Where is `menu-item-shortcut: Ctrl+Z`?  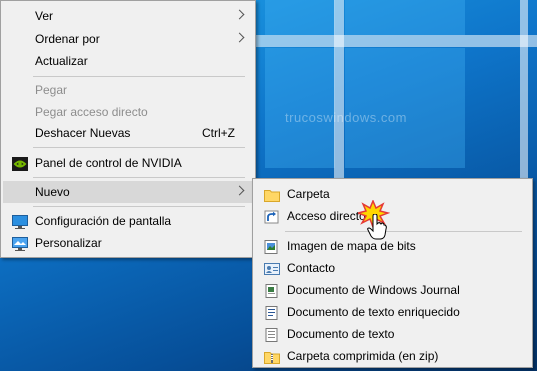
menu-item-shortcut: Ctrl+Z is located at coordinates (218, 133).